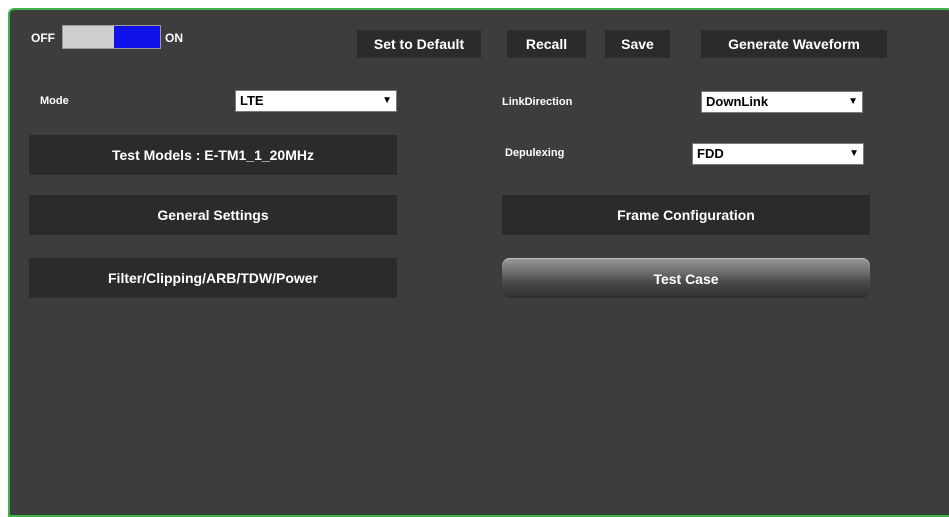 This screenshot has width=949, height=517. What do you see at coordinates (794, 44) in the screenshot?
I see `generate-waveform-button: Generate Waveform` at bounding box center [794, 44].